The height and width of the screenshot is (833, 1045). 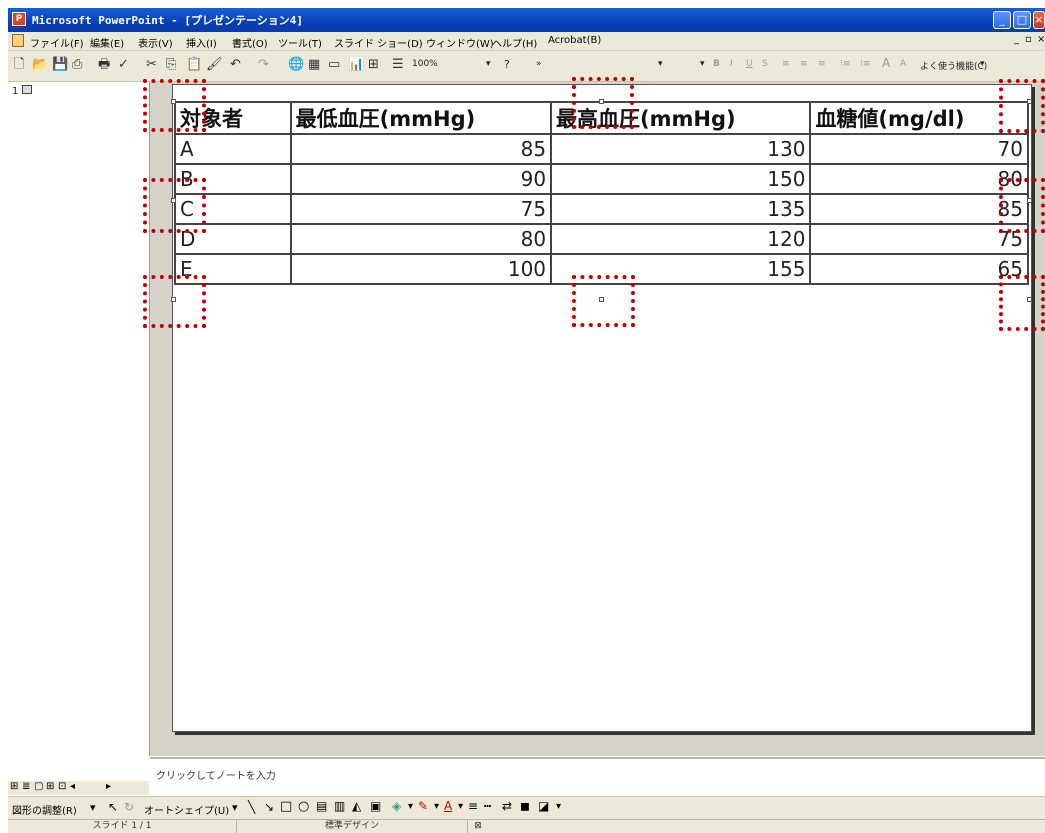 What do you see at coordinates (487, 806) in the screenshot?
I see `dash-style-icon: ┅` at bounding box center [487, 806].